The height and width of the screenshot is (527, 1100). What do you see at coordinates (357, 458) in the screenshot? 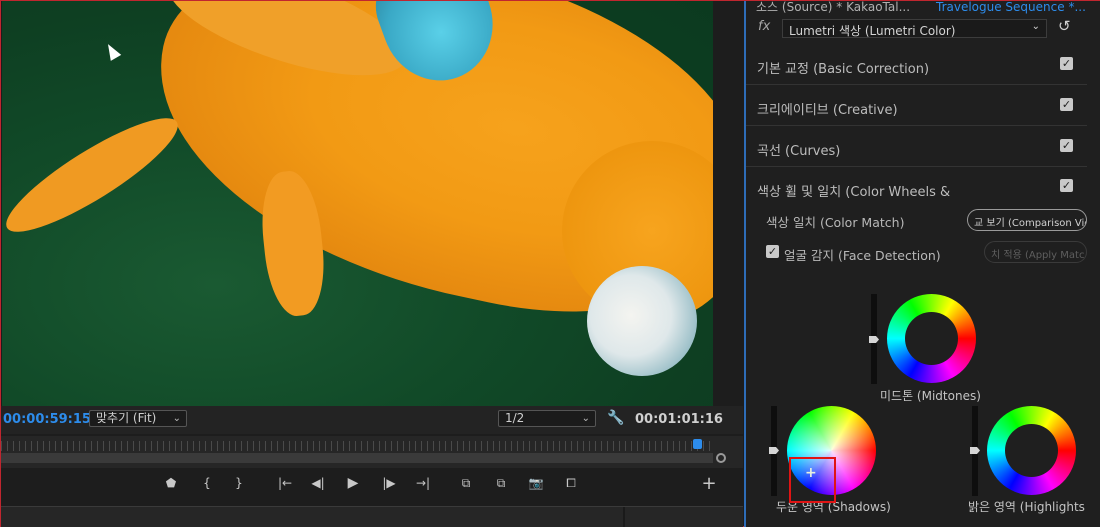
I see `scrub-track` at bounding box center [357, 458].